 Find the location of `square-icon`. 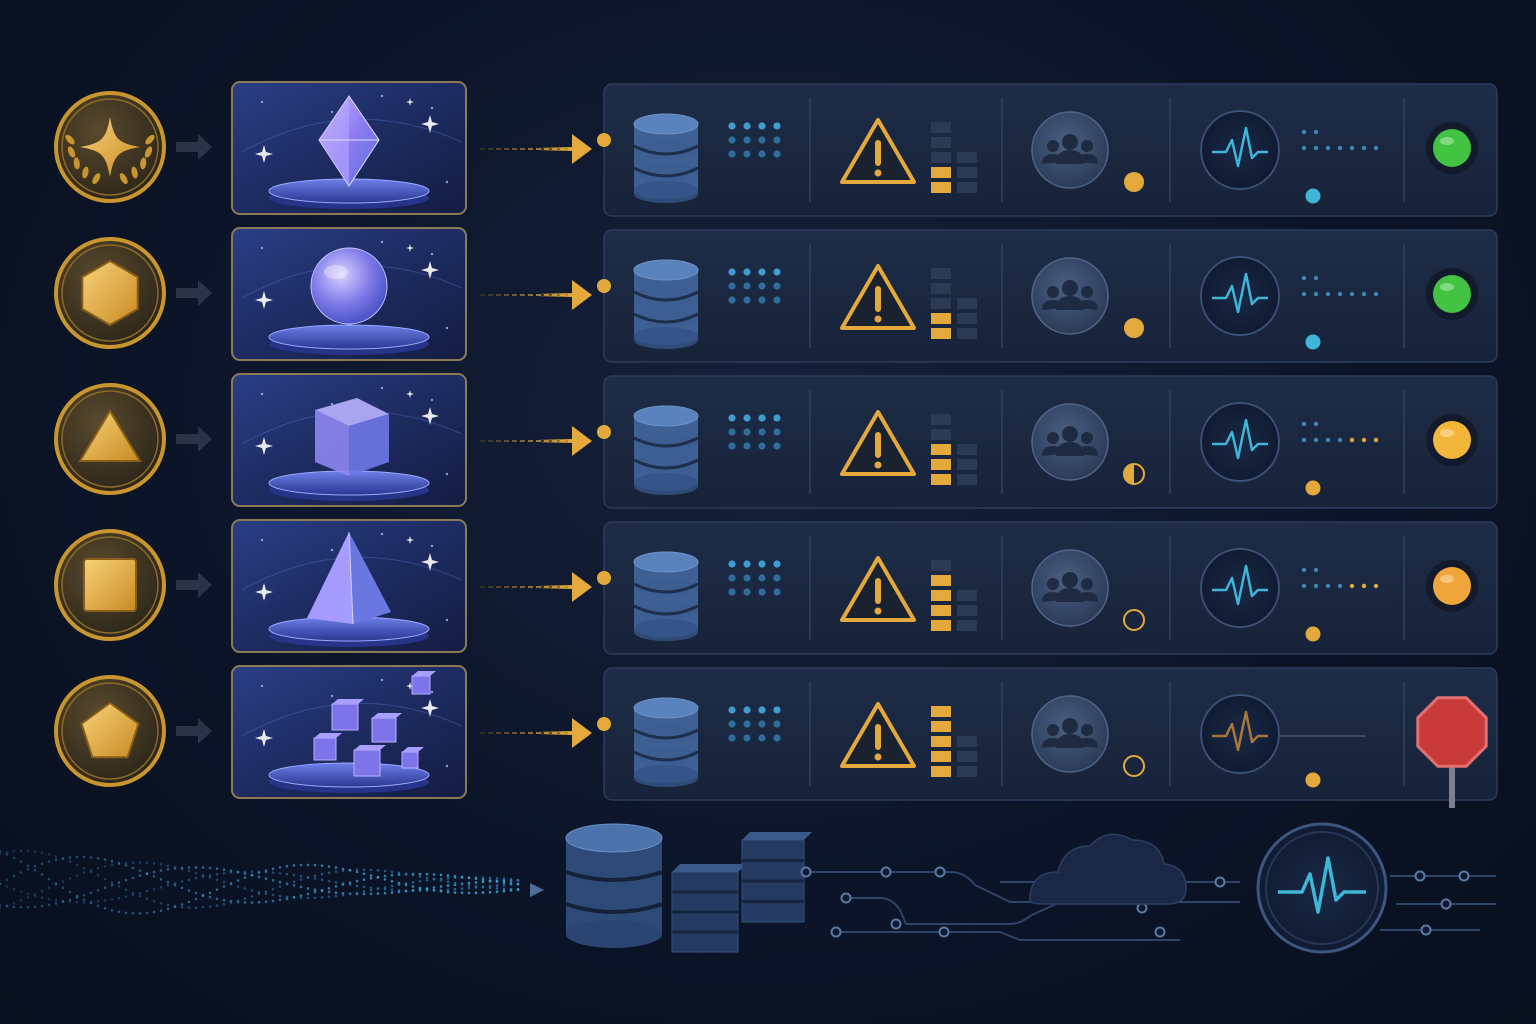

square-icon is located at coordinates (110, 585).